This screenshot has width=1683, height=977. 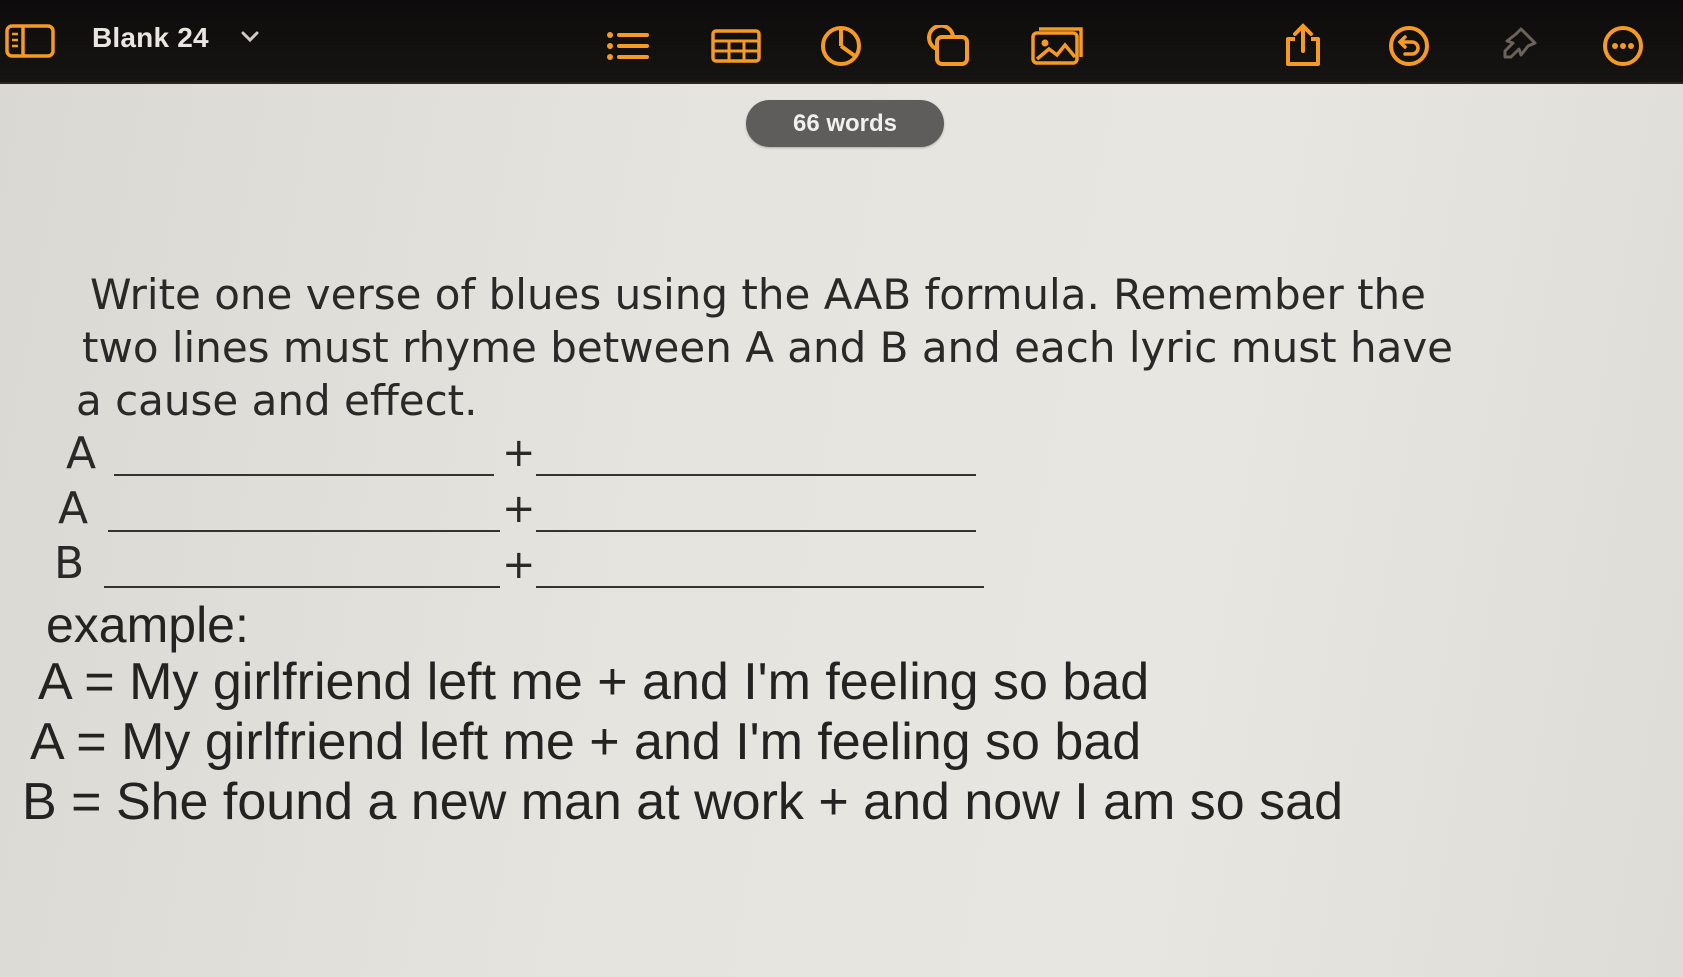 I want to click on toolbar: Blank 24, so click(x=841, y=42).